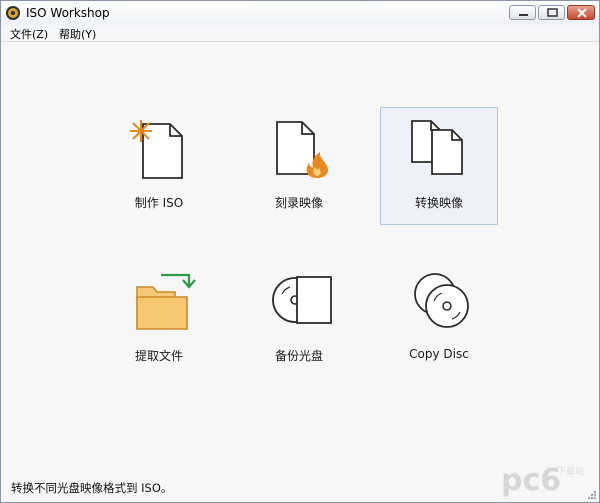 Image resolution: width=600 pixels, height=503 pixels. I want to click on status-text: 转换不同光盘映像格式到 ISO。, so click(92, 488).